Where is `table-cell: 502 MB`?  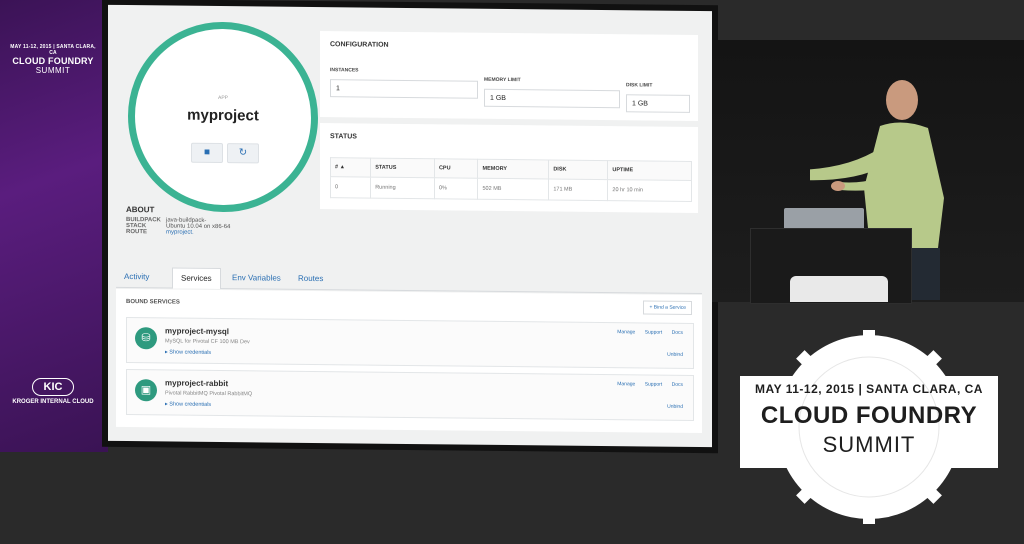
table-cell: 502 MB is located at coordinates (513, 189).